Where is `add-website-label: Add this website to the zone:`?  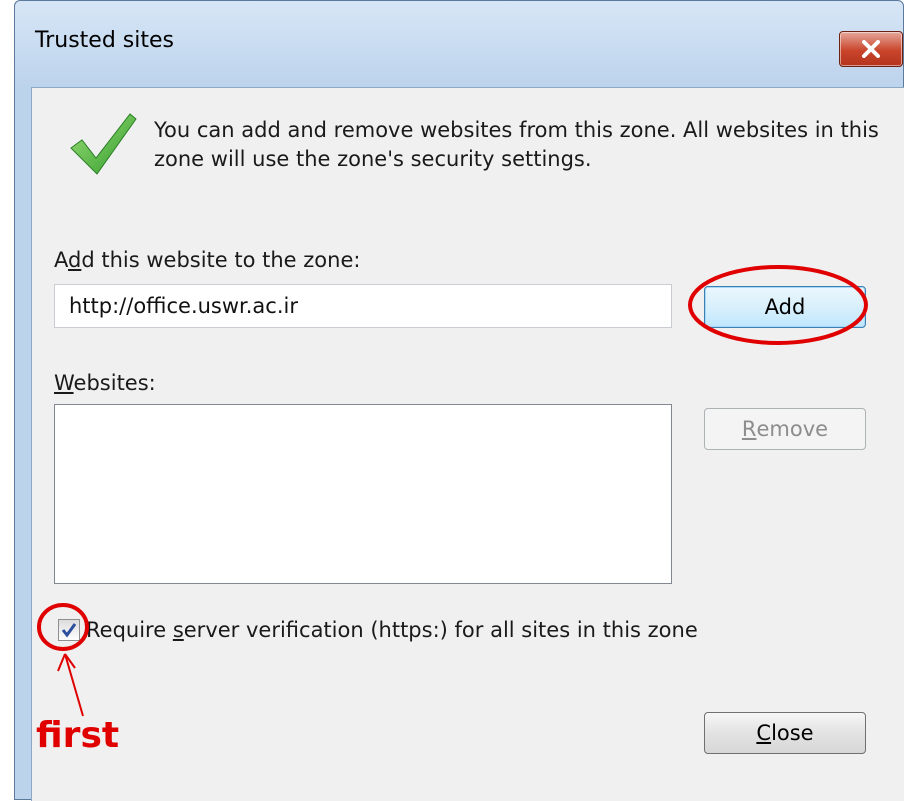 add-website-label: Add this website to the zone: is located at coordinates (207, 260).